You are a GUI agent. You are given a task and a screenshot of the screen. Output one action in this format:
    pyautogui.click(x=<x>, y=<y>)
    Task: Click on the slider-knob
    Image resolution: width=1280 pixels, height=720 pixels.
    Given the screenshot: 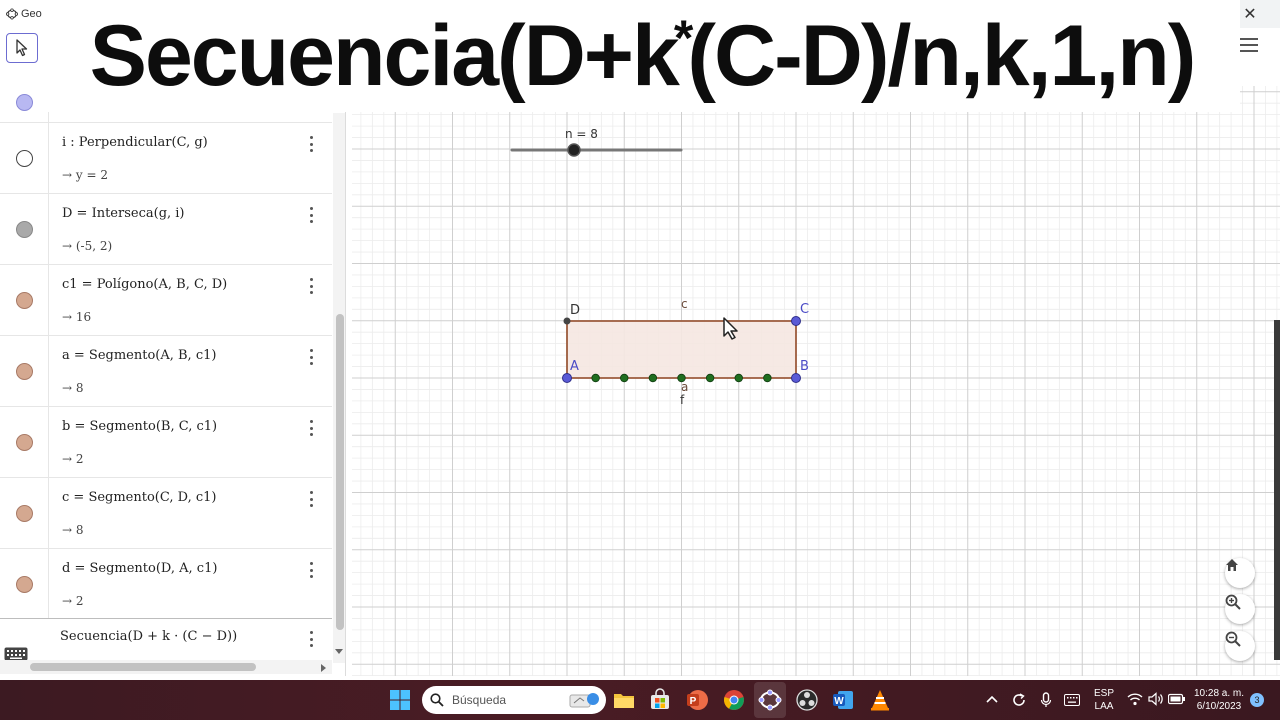 What is the action you would take?
    pyautogui.click(x=574, y=150)
    